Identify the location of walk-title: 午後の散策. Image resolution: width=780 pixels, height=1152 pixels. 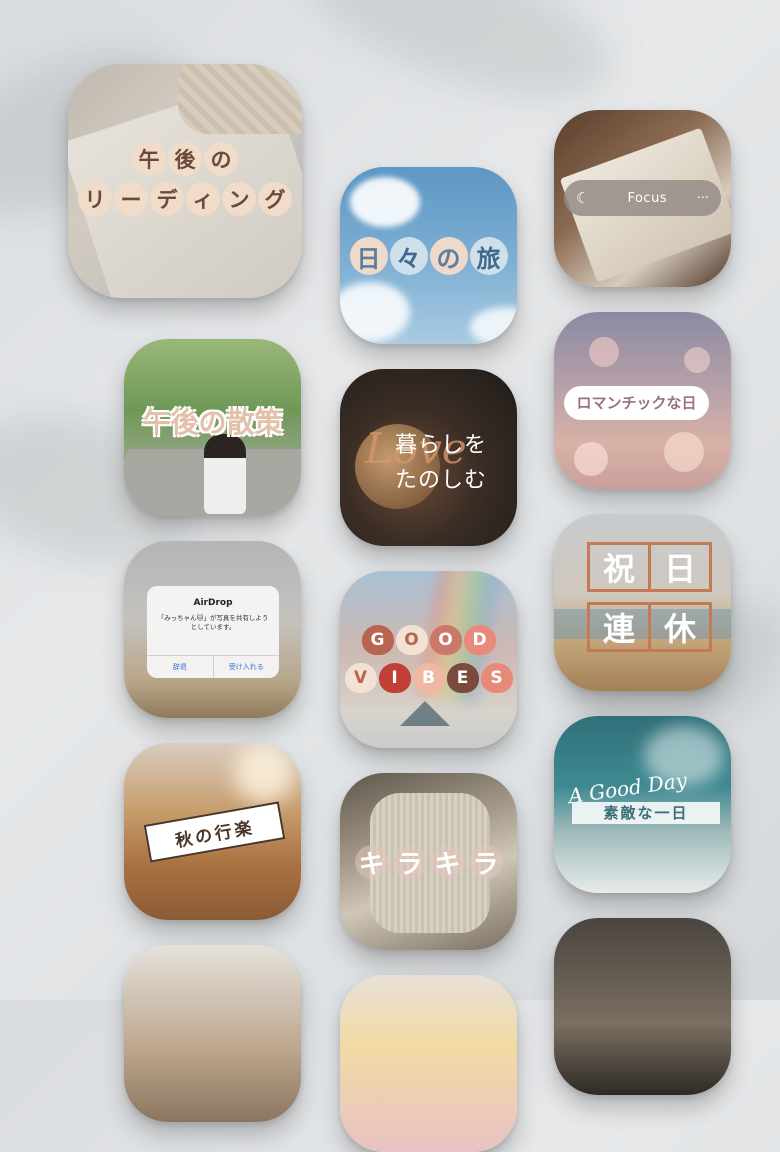
(212, 422).